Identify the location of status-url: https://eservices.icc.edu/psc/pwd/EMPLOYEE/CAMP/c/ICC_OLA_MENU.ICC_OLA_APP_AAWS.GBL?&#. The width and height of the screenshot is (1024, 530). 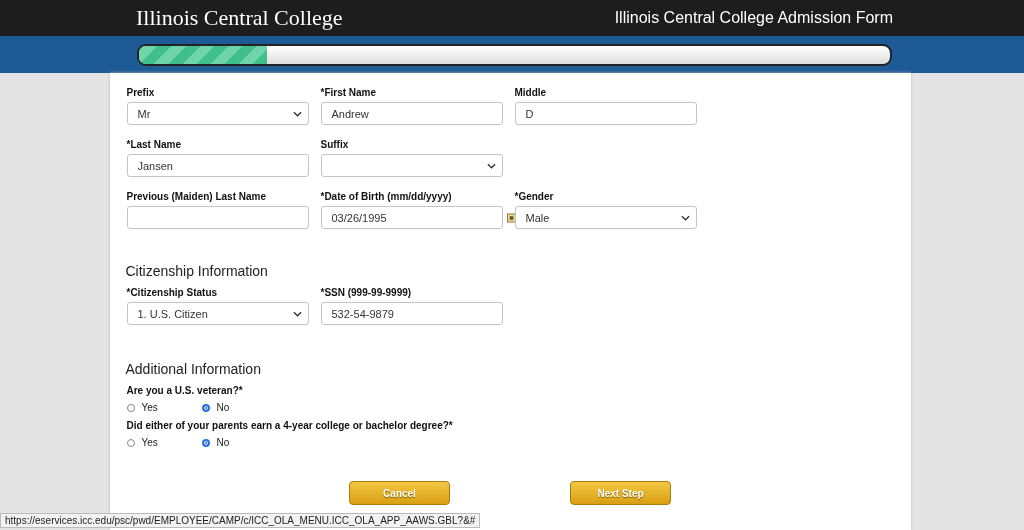
(240, 520).